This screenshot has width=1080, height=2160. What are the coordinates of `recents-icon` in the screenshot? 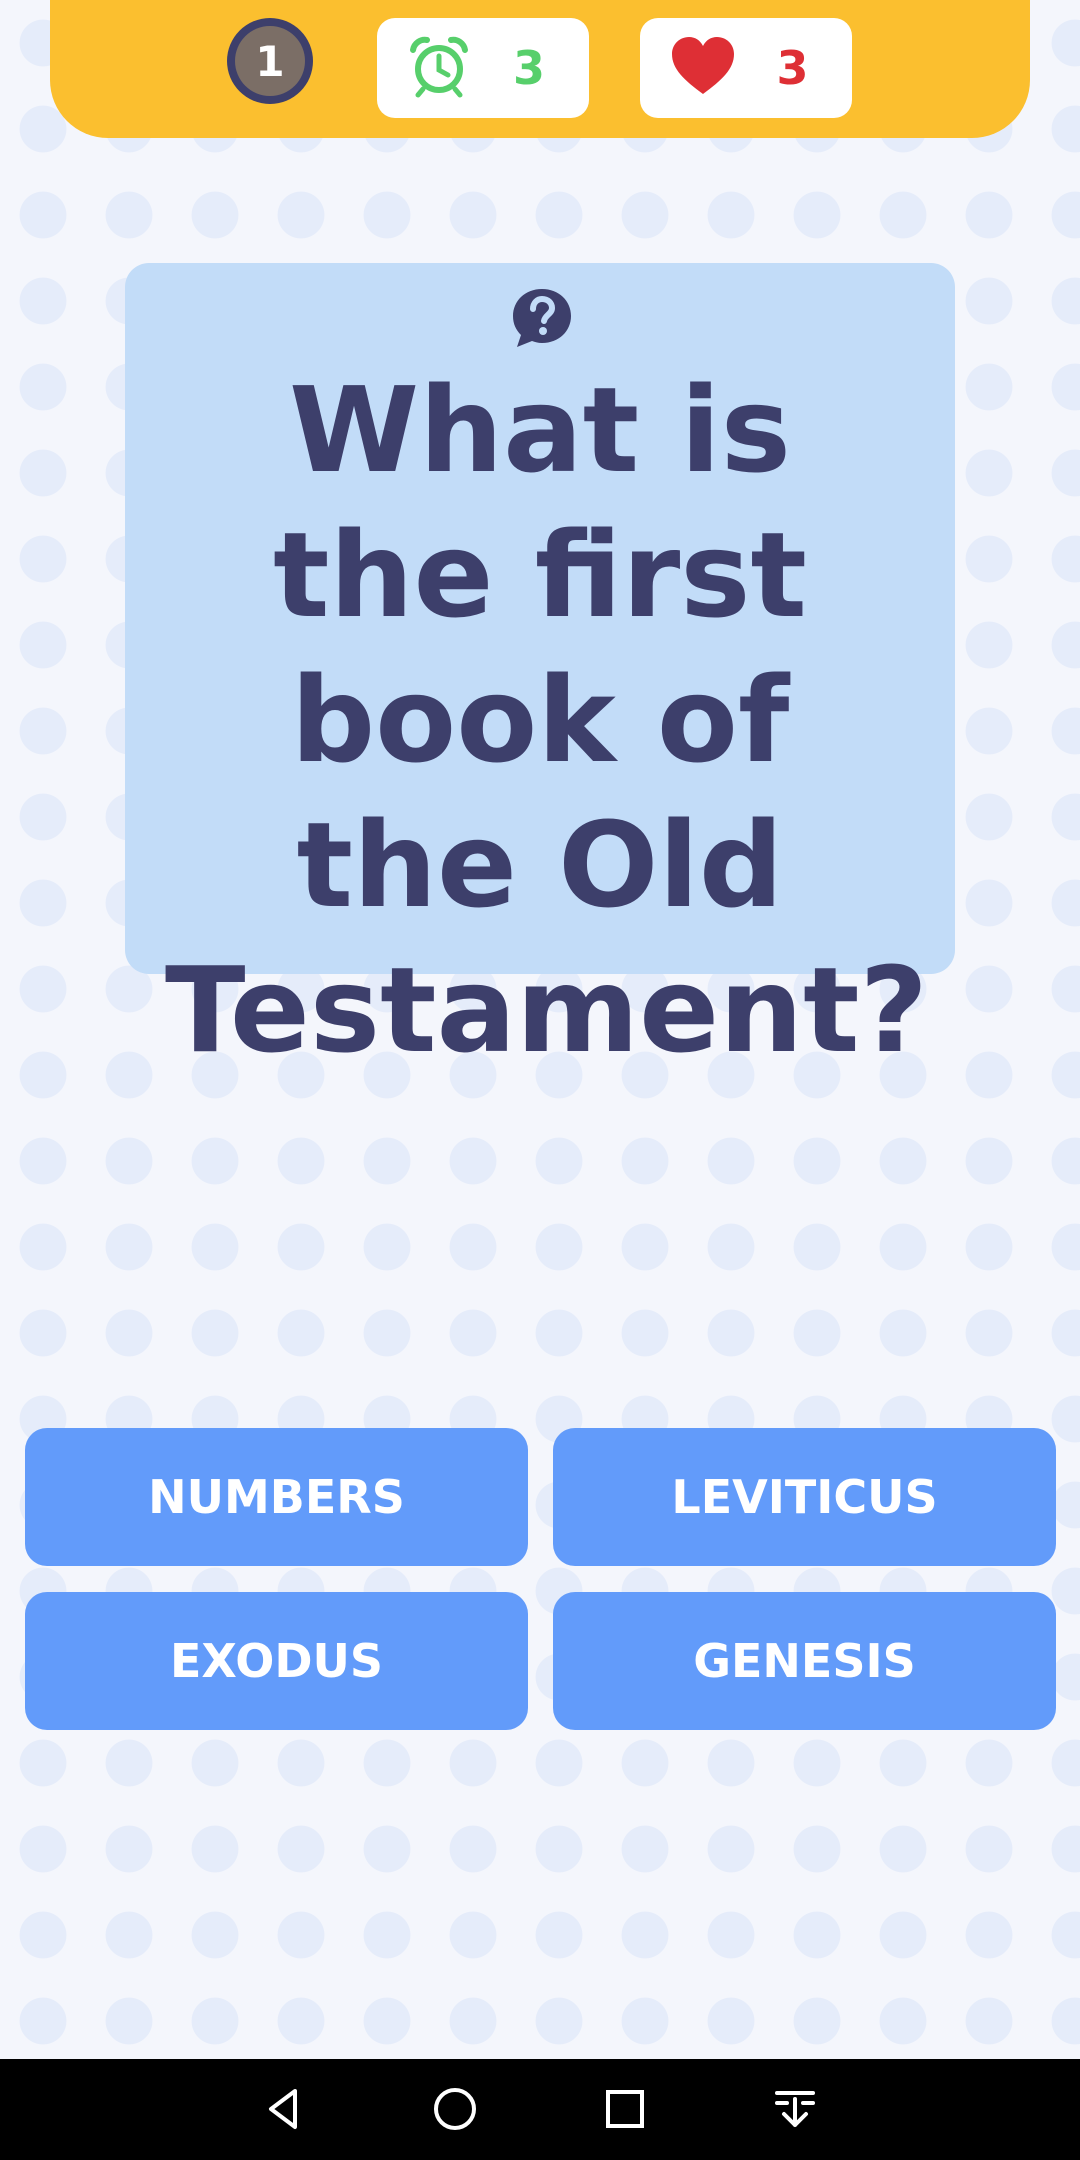 It's located at (625, 2109).